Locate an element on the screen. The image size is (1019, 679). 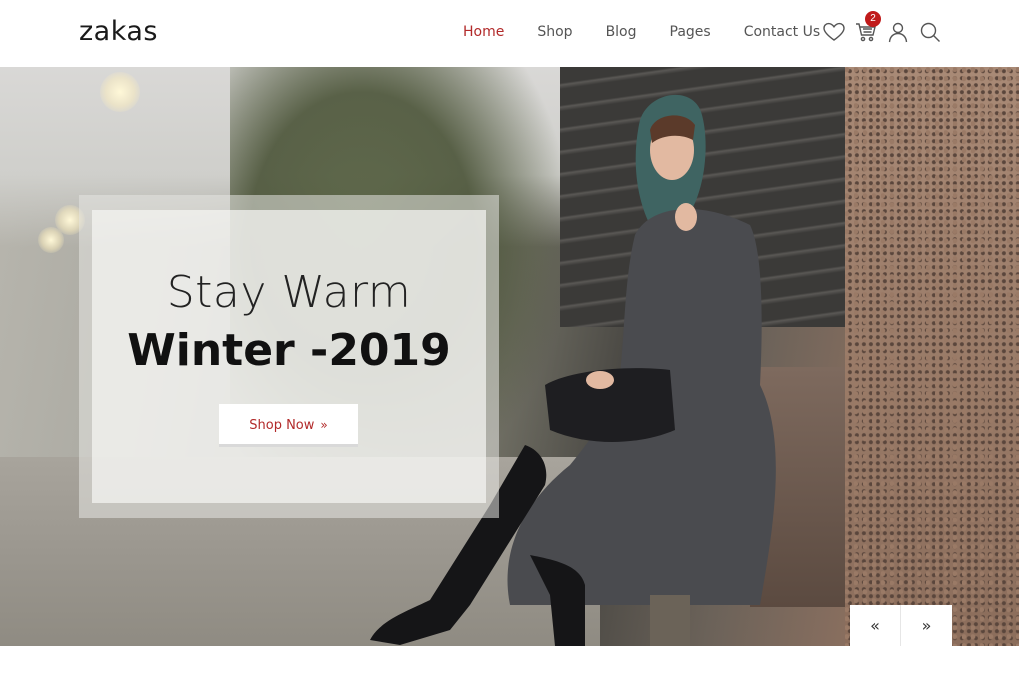
shop-now-label: Shop Now is located at coordinates (282, 425).